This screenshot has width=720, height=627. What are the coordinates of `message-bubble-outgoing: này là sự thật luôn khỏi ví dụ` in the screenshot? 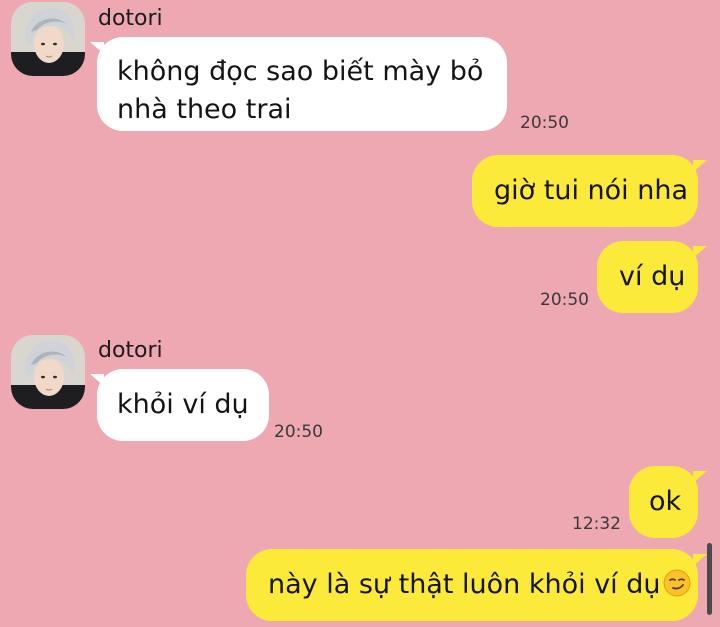 It's located at (472, 585).